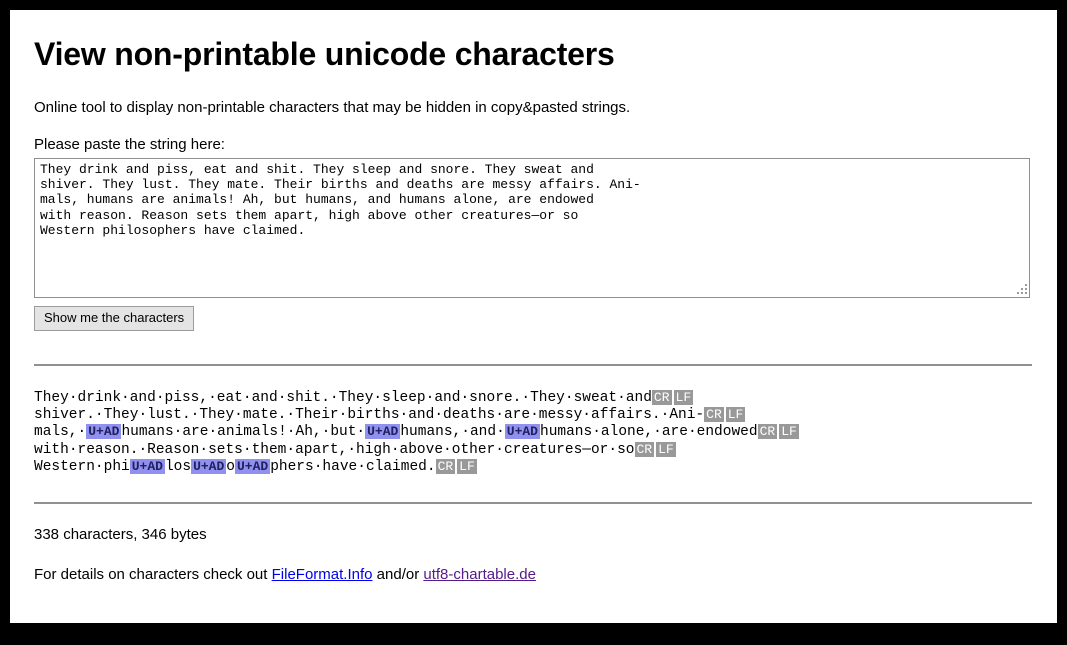  What do you see at coordinates (373, 449) in the screenshot?
I see `output-text: high` at bounding box center [373, 449].